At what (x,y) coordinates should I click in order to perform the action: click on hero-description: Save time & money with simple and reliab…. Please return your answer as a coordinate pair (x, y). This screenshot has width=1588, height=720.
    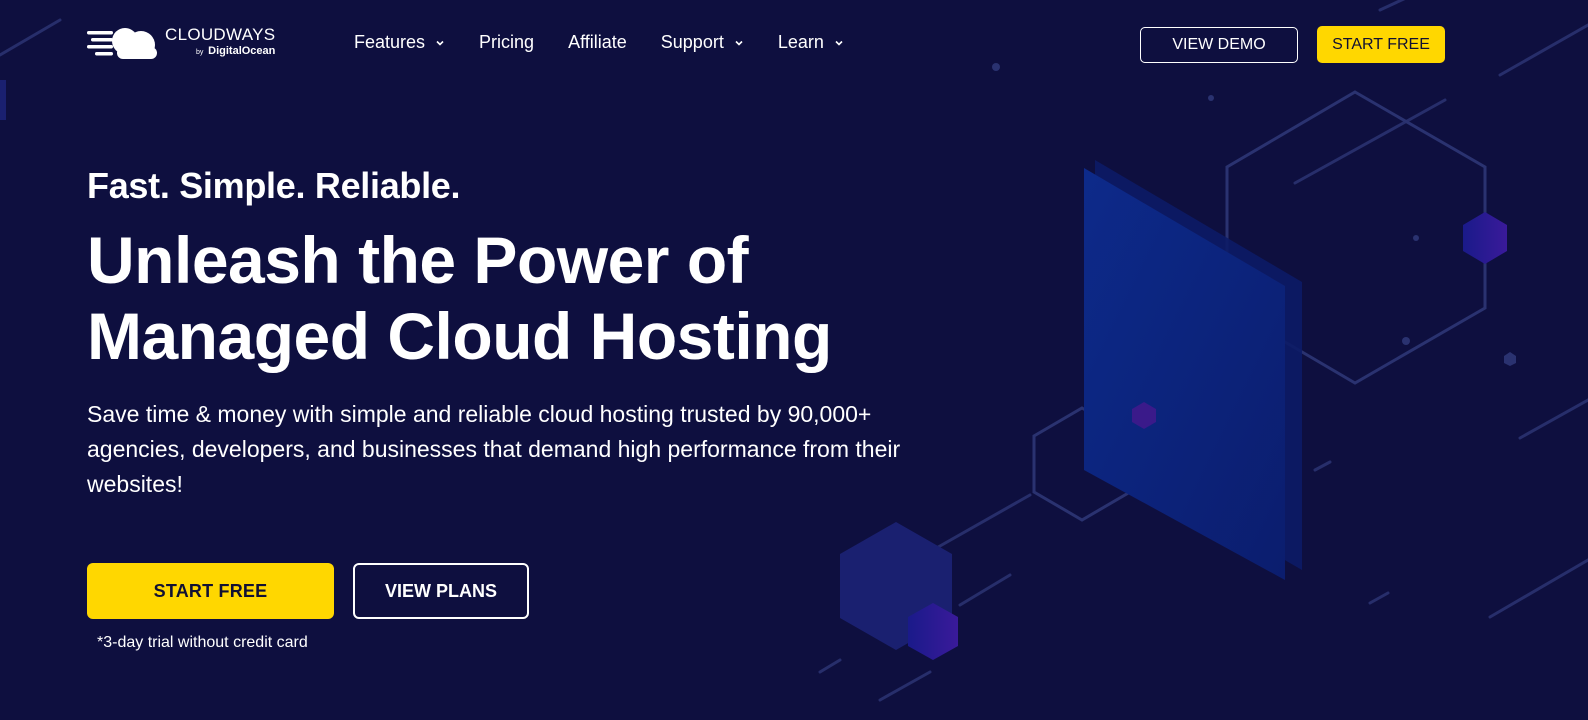
    Looking at the image, I should click on (494, 449).